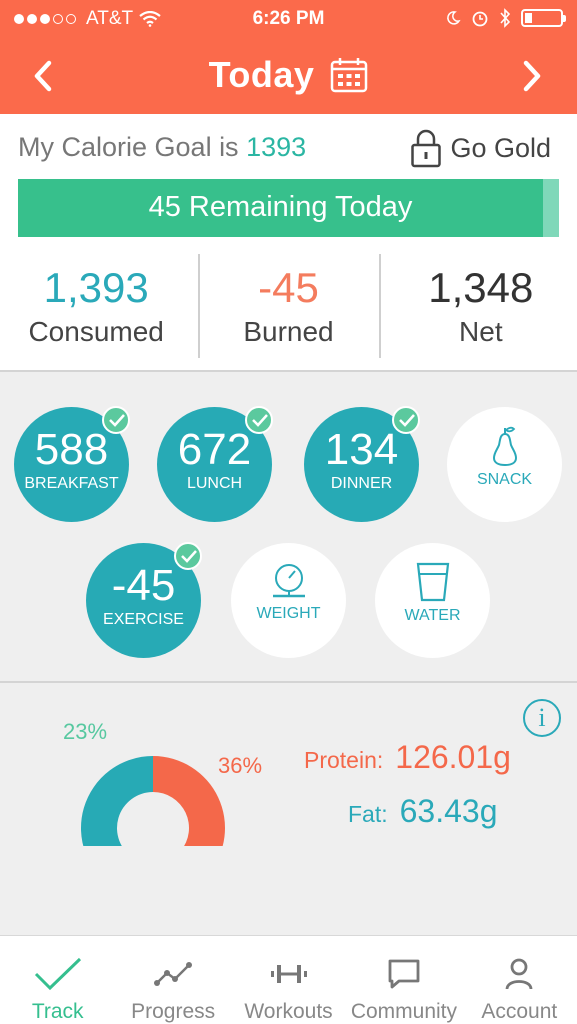 Image resolution: width=577 pixels, height=1024 pixels. I want to click on fat-row: Fat: 63.43g, so click(423, 811).